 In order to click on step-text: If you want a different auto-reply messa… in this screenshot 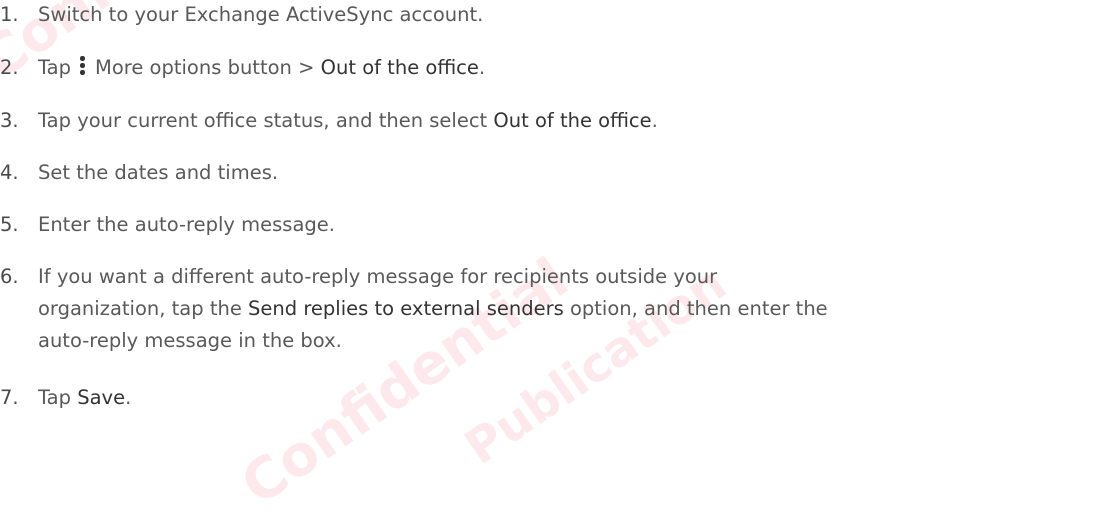, I will do `click(433, 308)`.